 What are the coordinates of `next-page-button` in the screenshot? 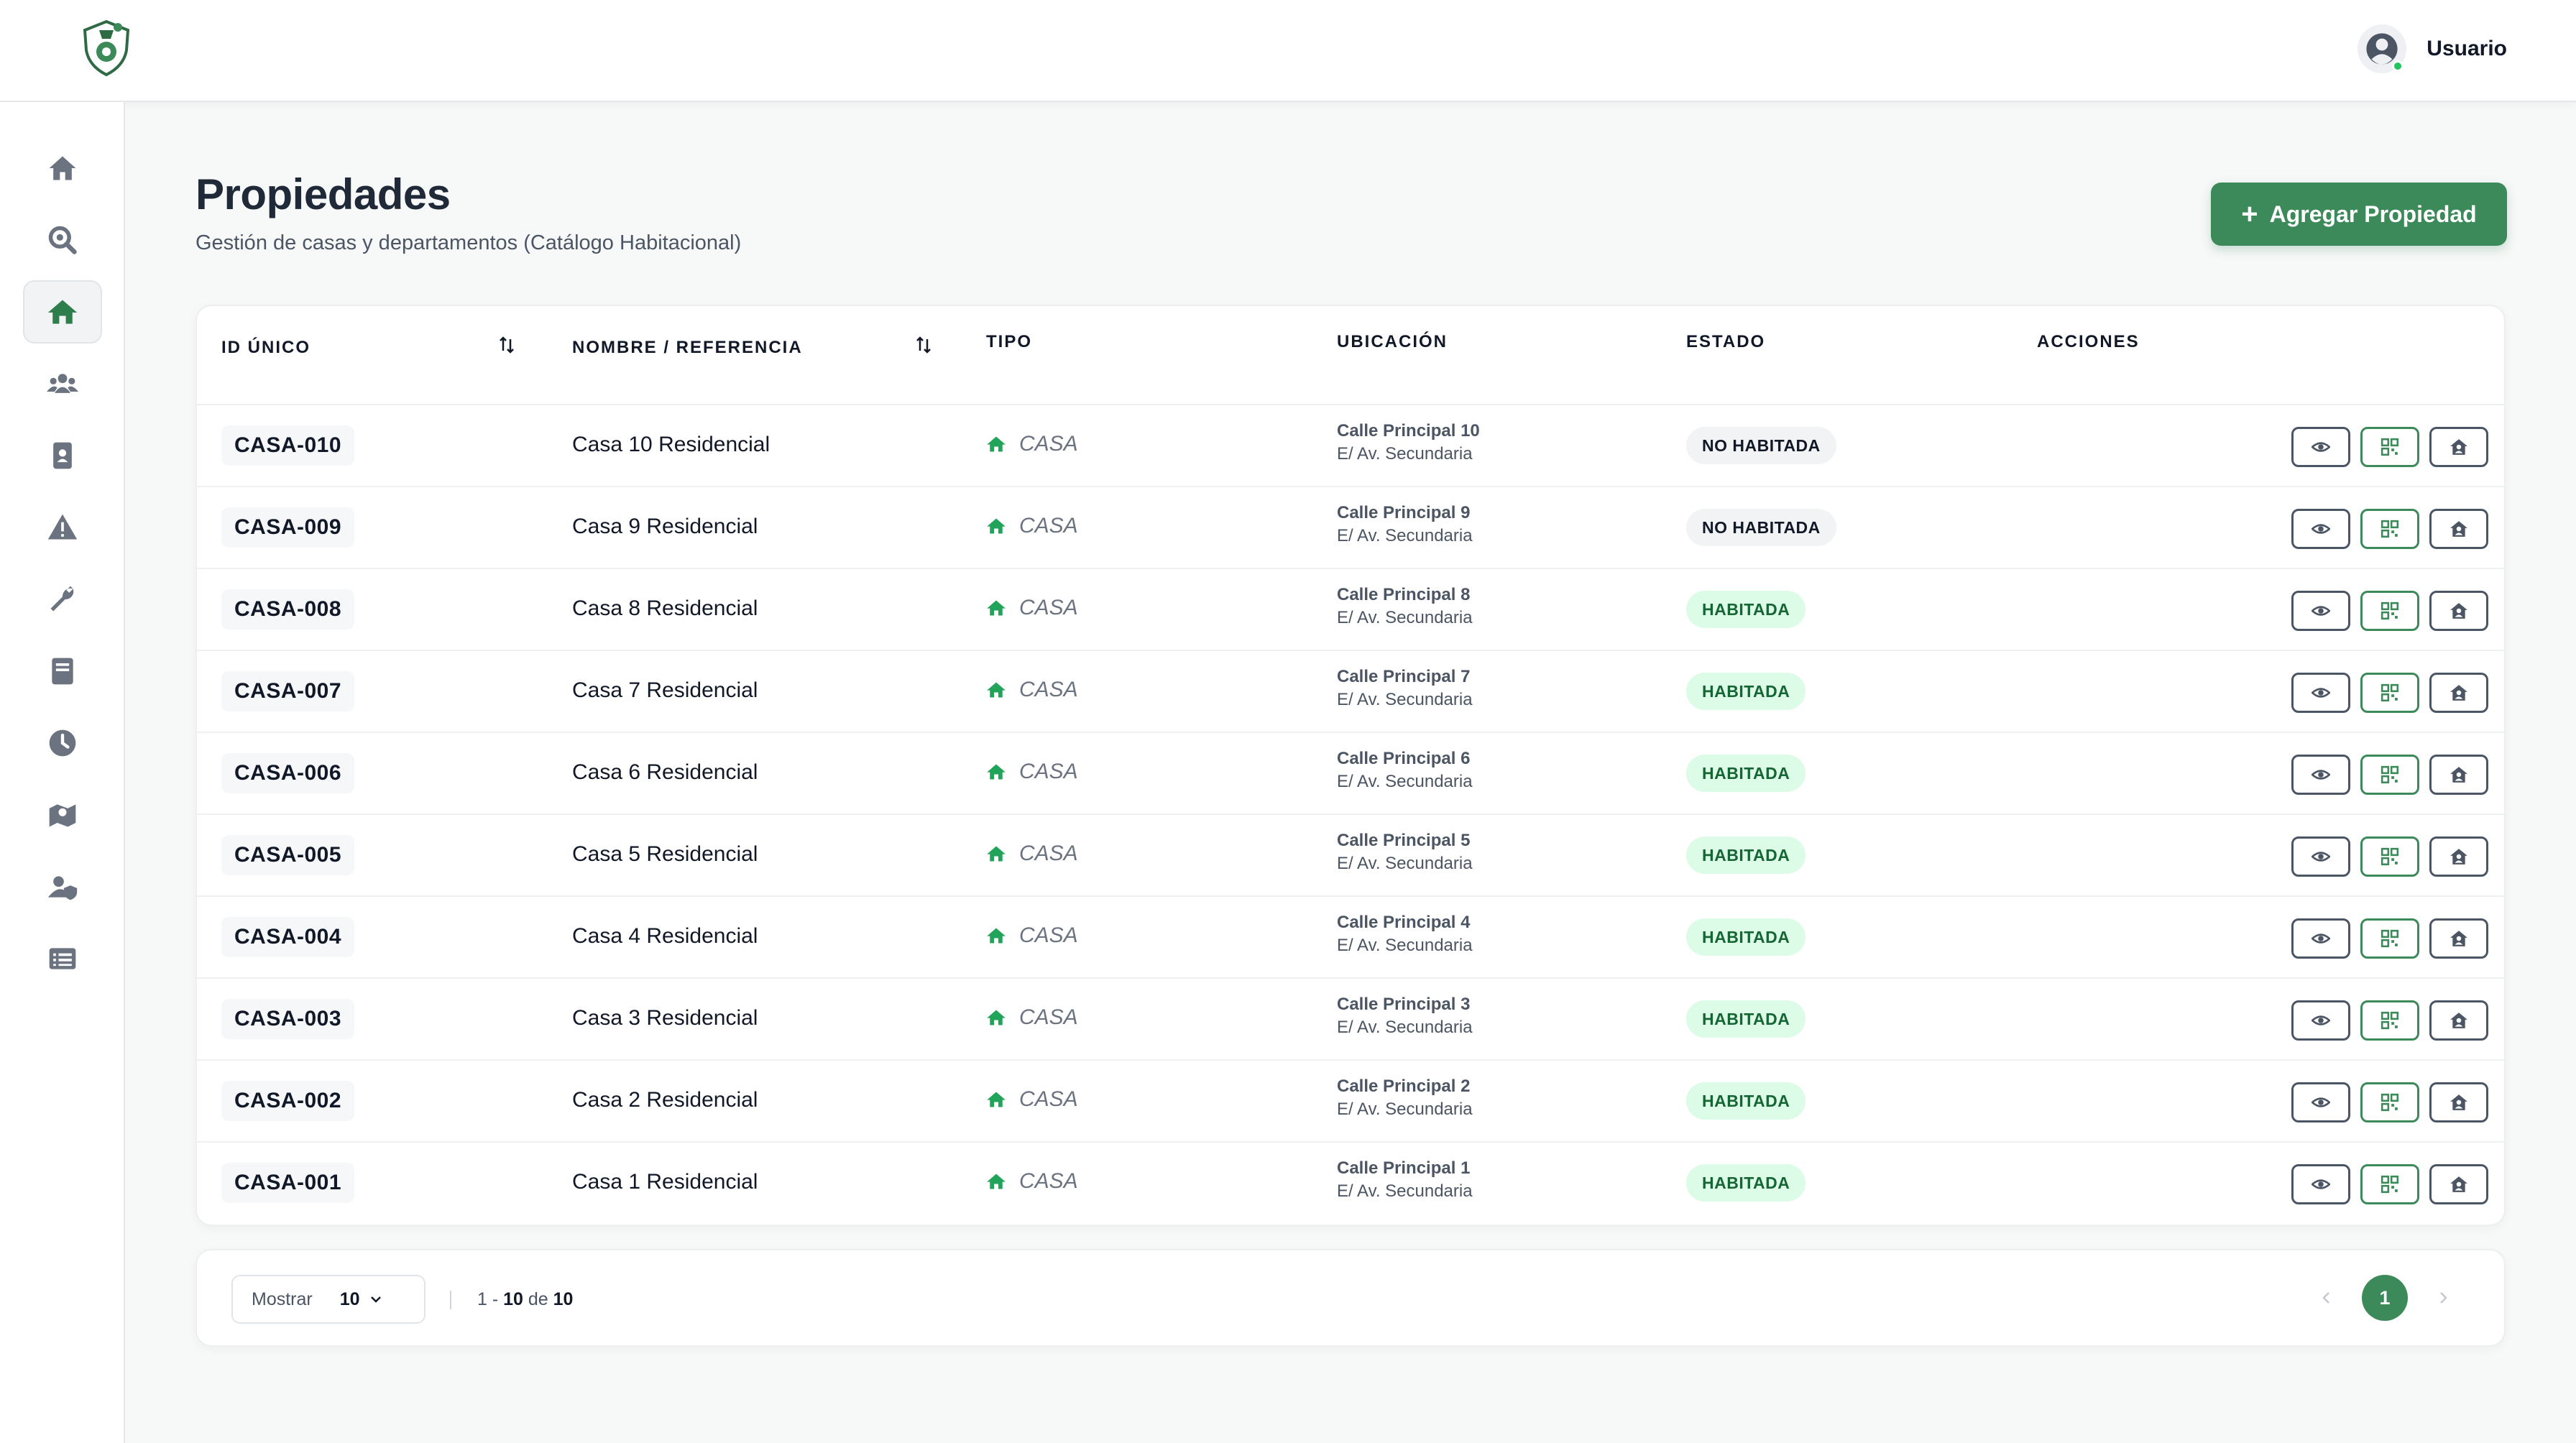 It's located at (2443, 1298).